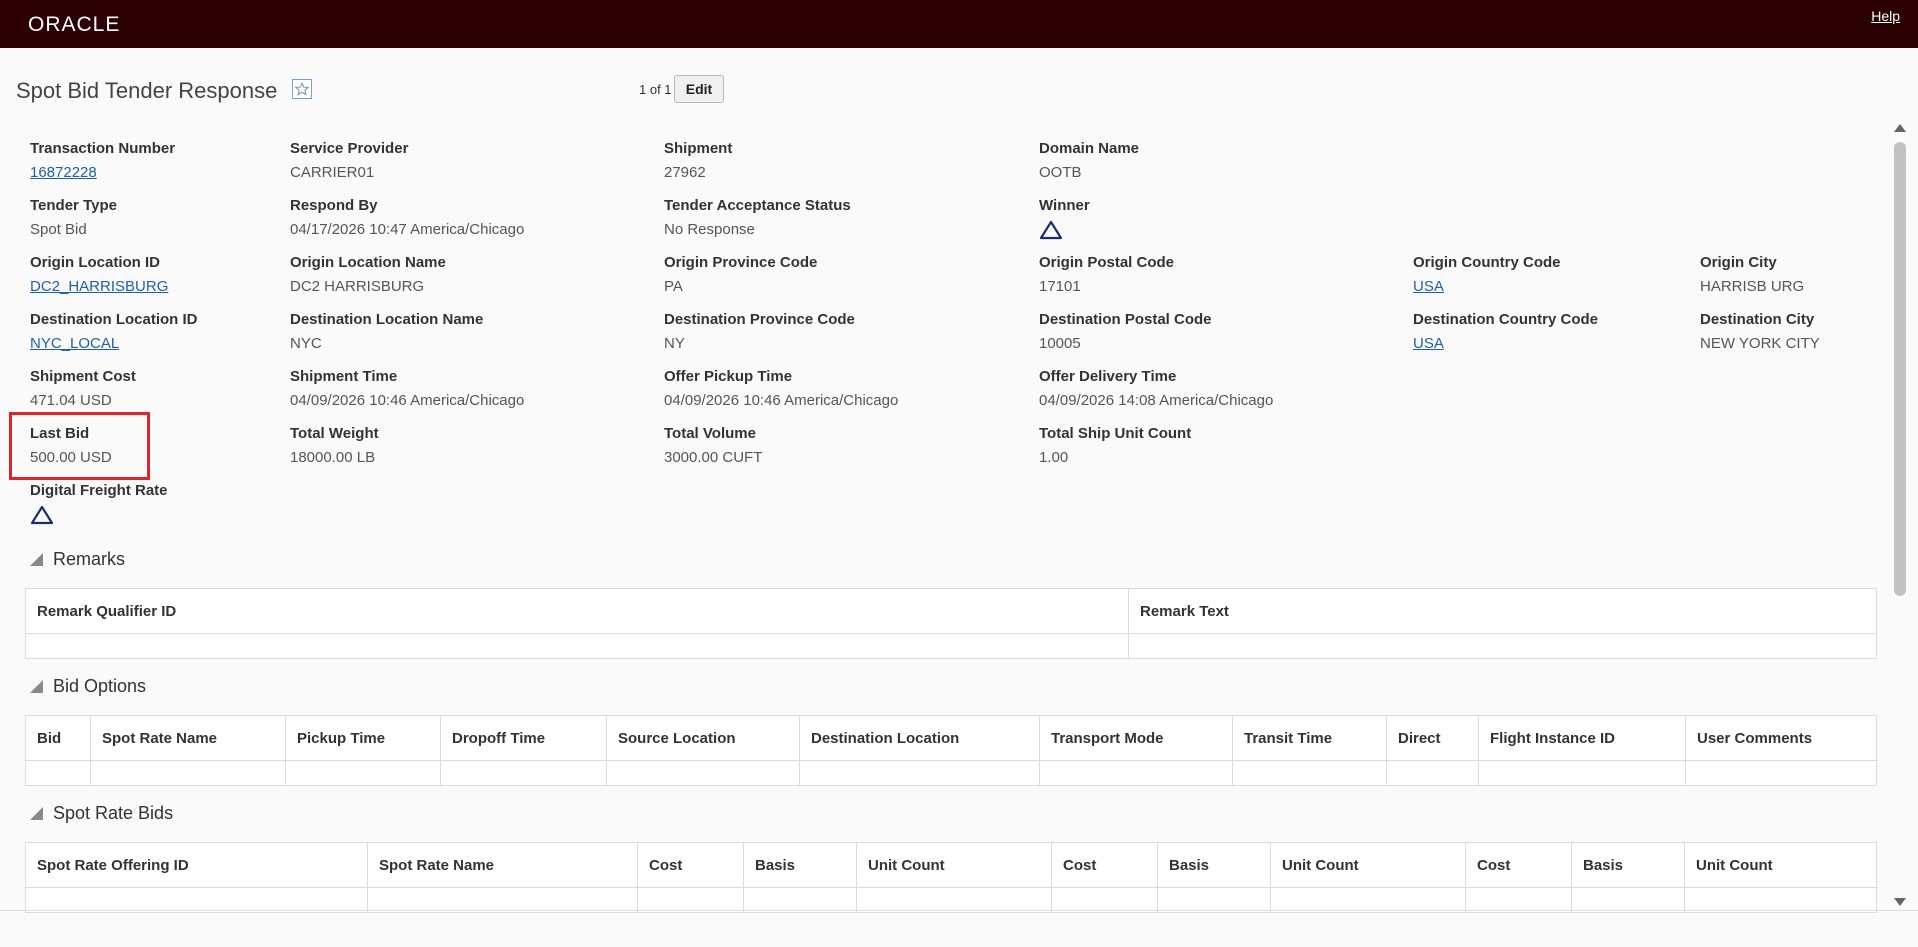 The width and height of the screenshot is (1918, 947). I want to click on column-header: Remark Qualifier ID, so click(577, 611).